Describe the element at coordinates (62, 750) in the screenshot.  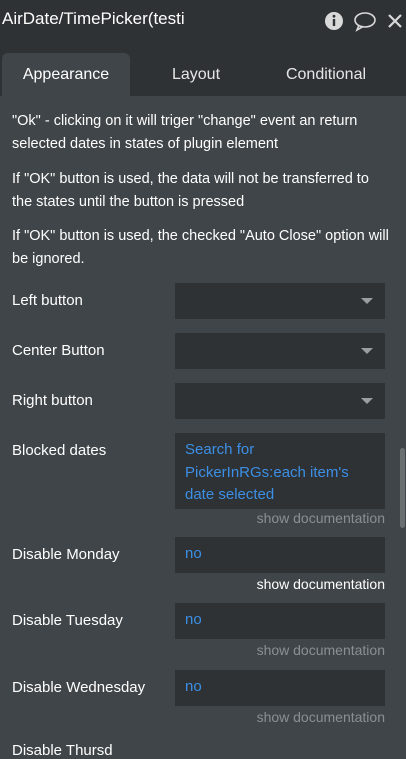
I see `disable-thursday-label: Disable Thursd` at that location.